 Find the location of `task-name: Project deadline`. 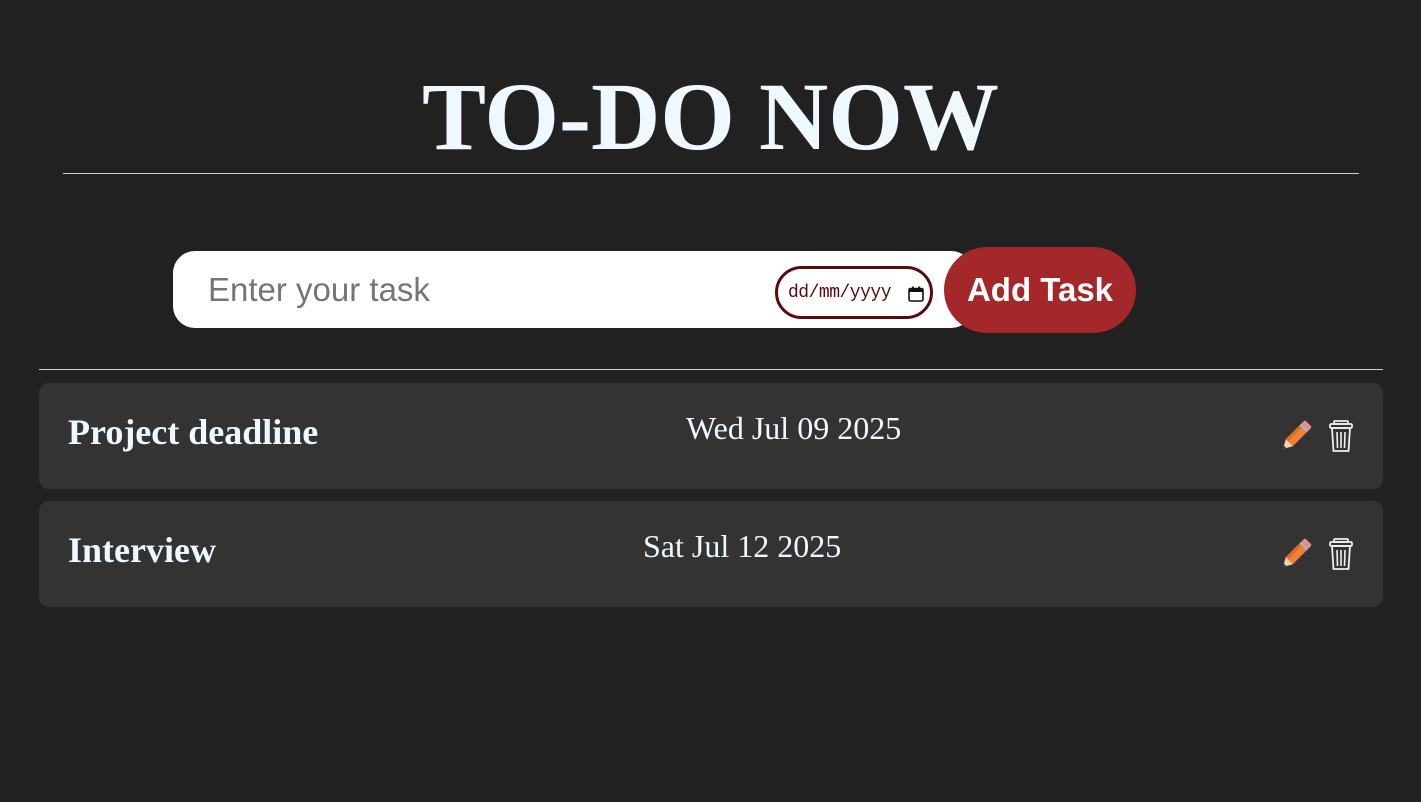

task-name: Project deadline is located at coordinates (193, 432).